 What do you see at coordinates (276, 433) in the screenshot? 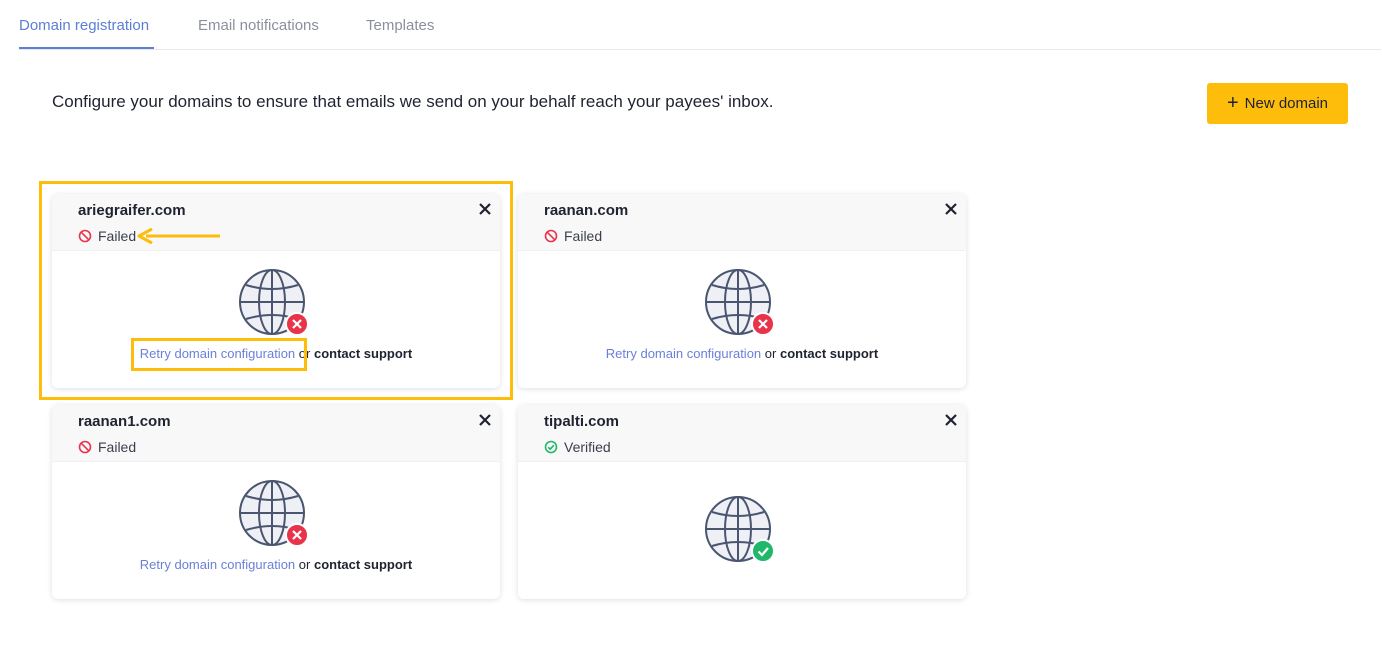
I see `card-header: raanan1.com Failed` at bounding box center [276, 433].